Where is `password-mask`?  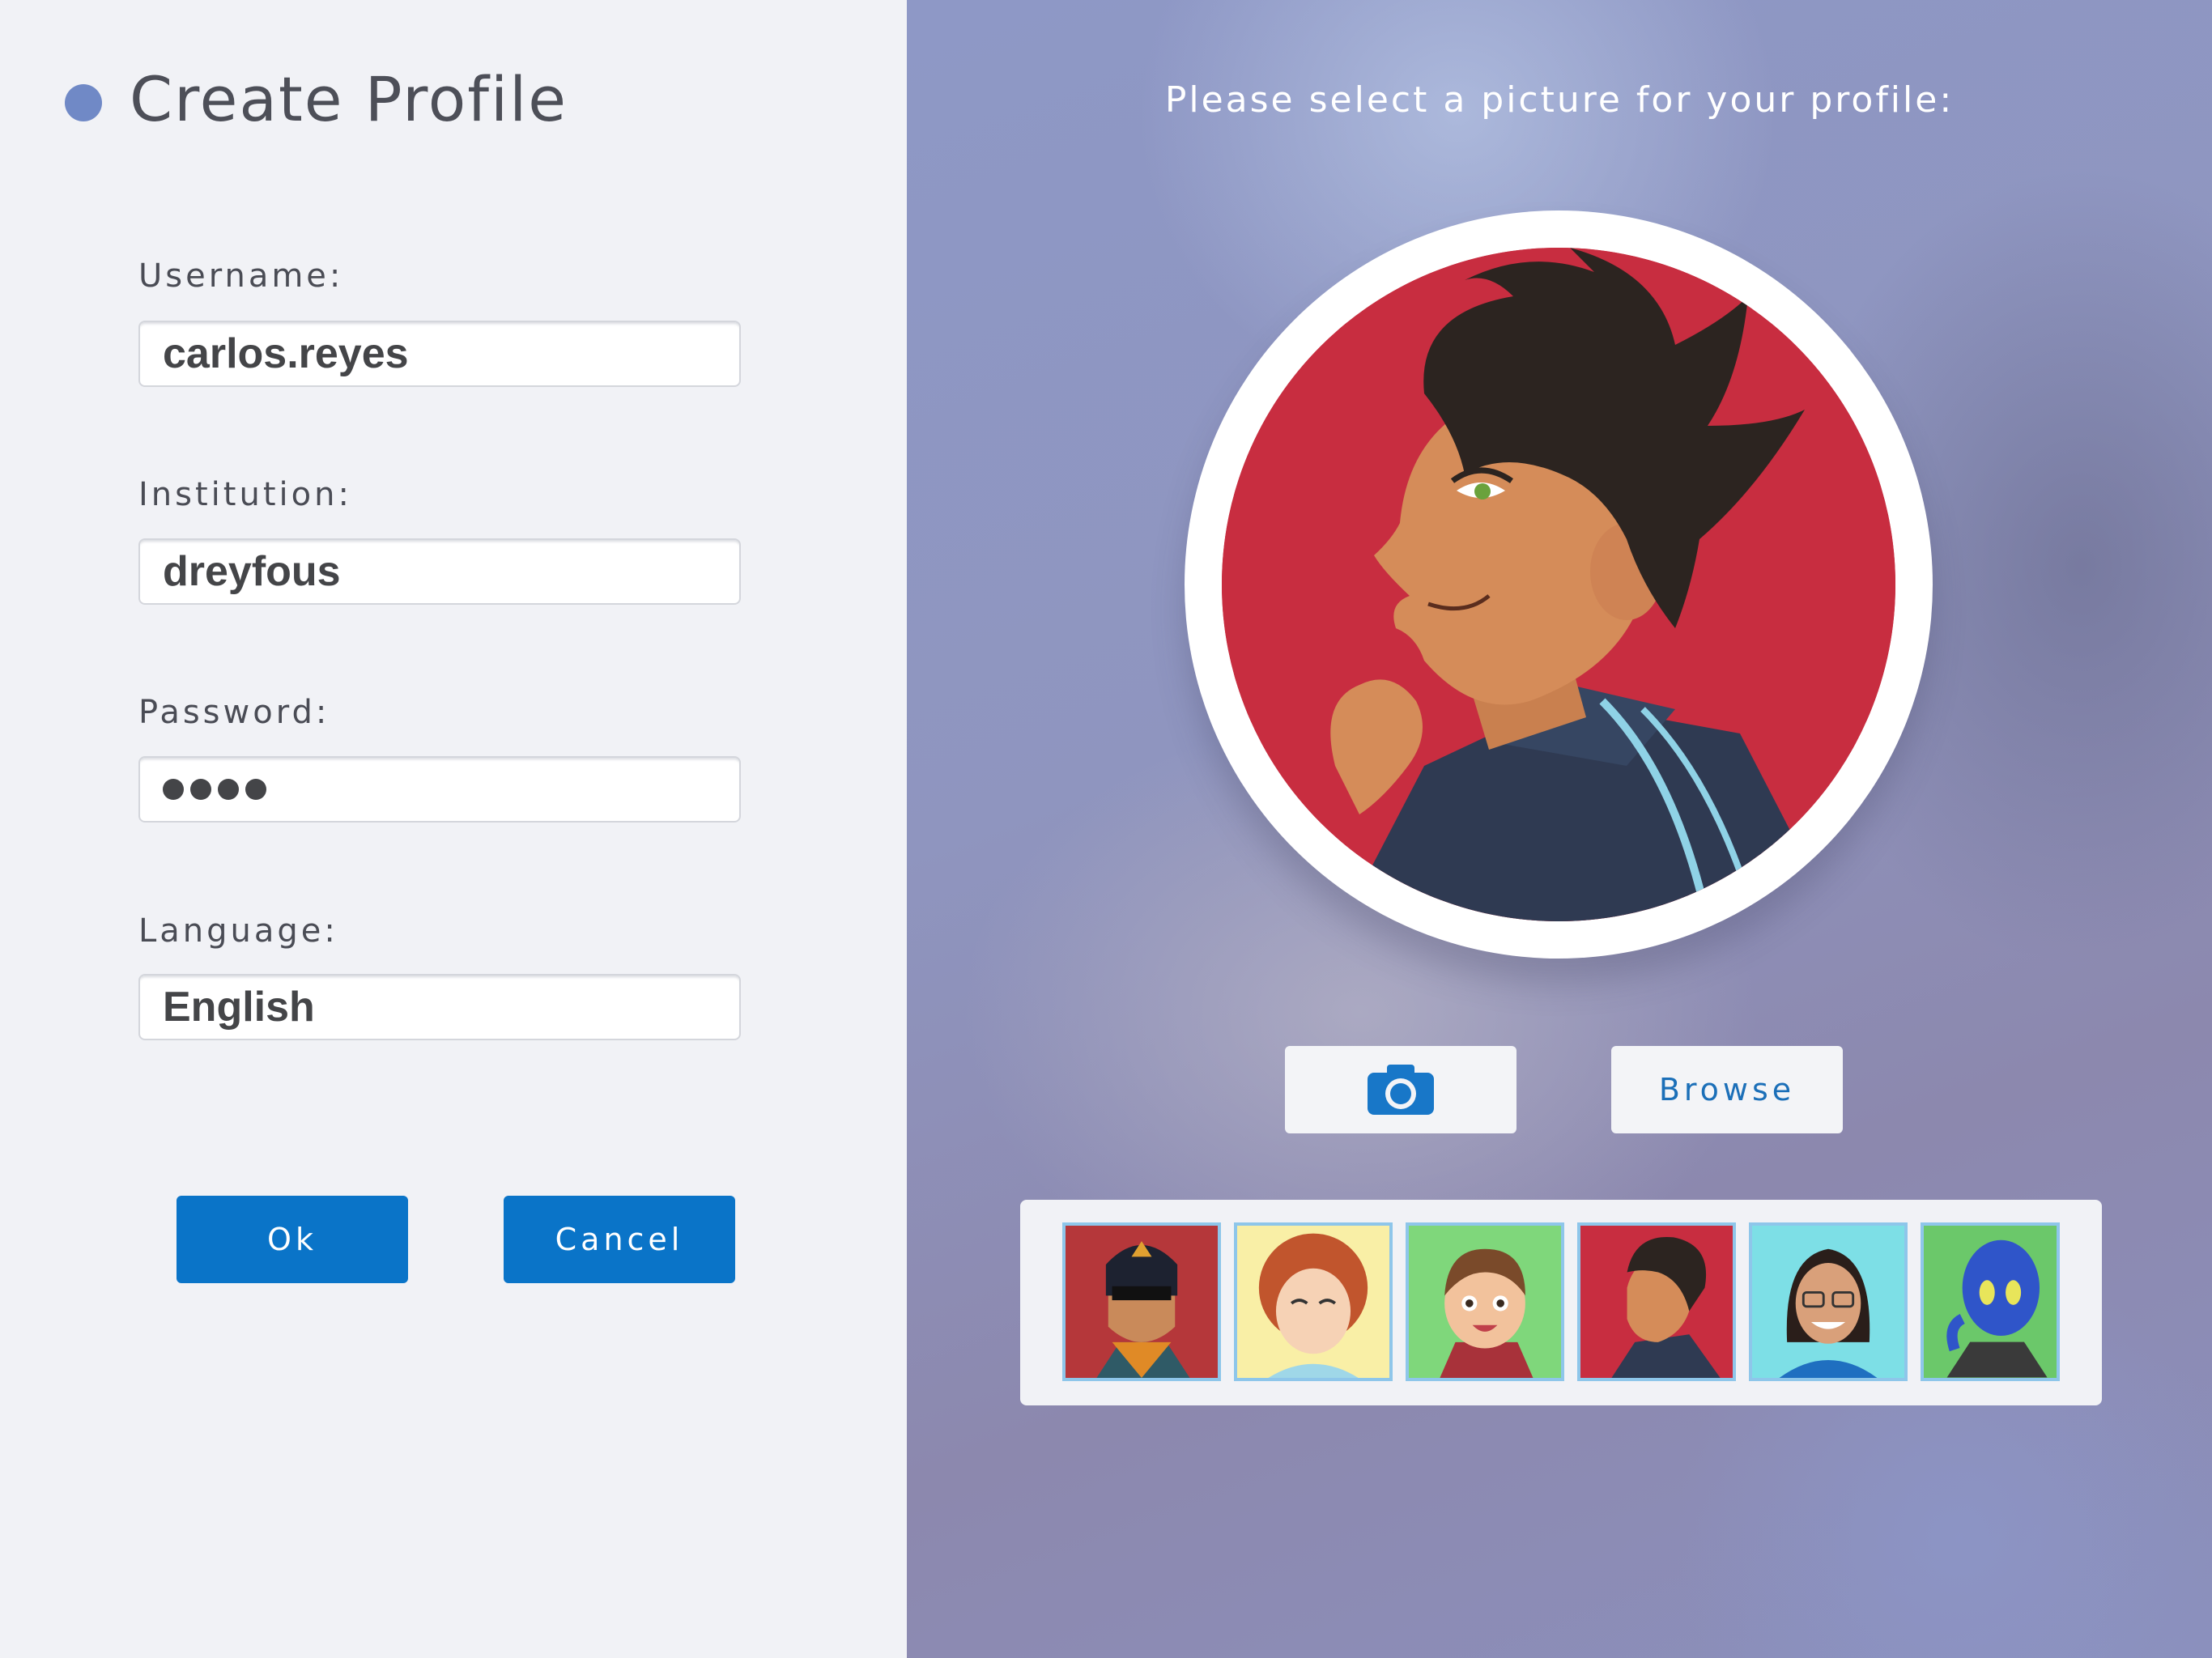
password-mask is located at coordinates (215, 789).